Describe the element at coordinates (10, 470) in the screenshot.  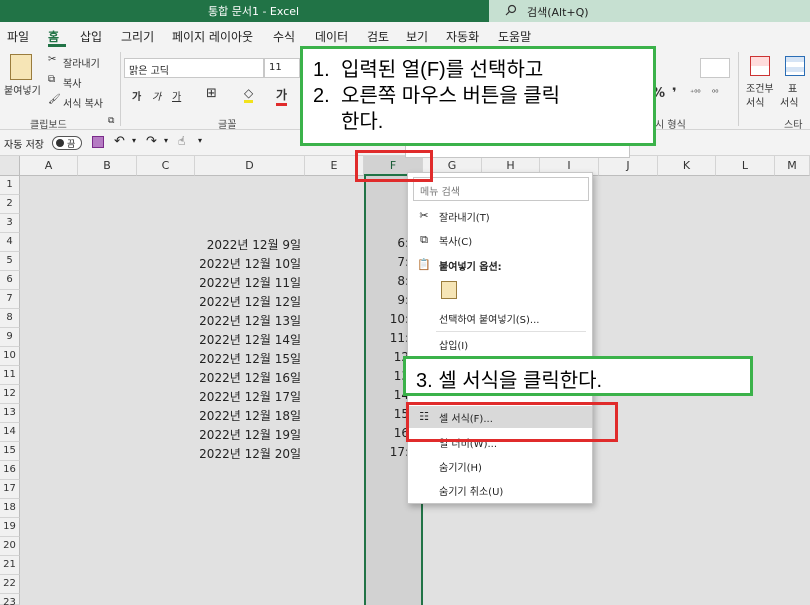
I see `row-header: 16` at that location.